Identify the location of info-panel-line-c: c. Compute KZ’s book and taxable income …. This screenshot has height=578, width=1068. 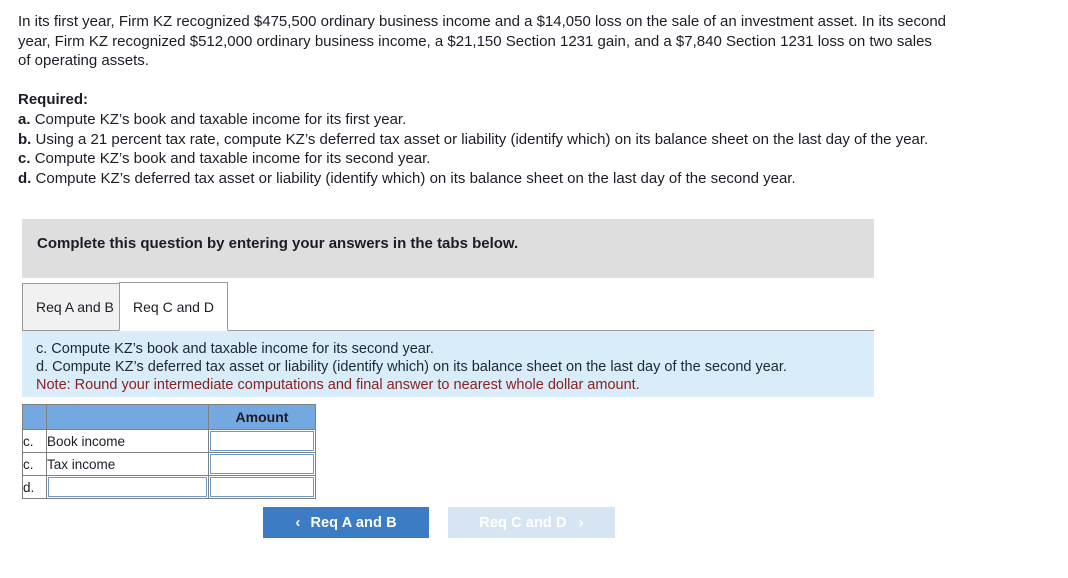
(235, 349).